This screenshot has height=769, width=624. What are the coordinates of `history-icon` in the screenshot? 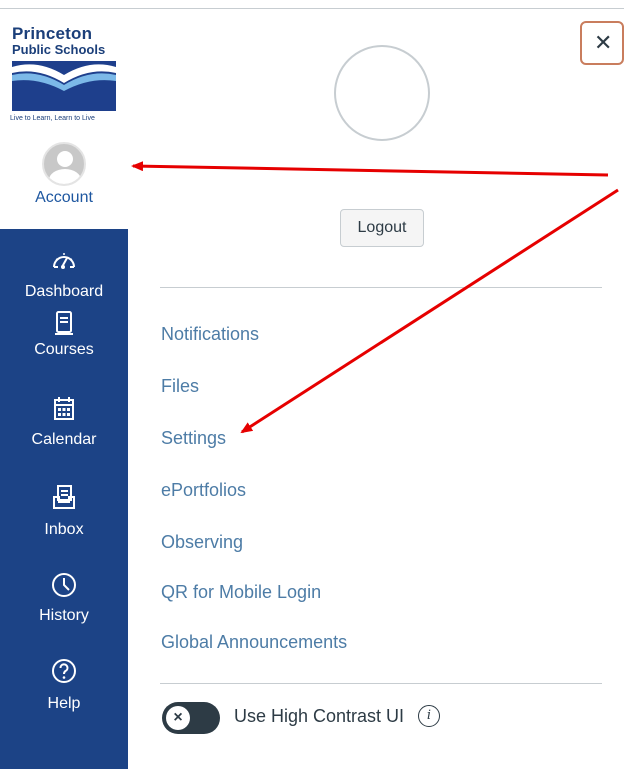 It's located at (64, 585).